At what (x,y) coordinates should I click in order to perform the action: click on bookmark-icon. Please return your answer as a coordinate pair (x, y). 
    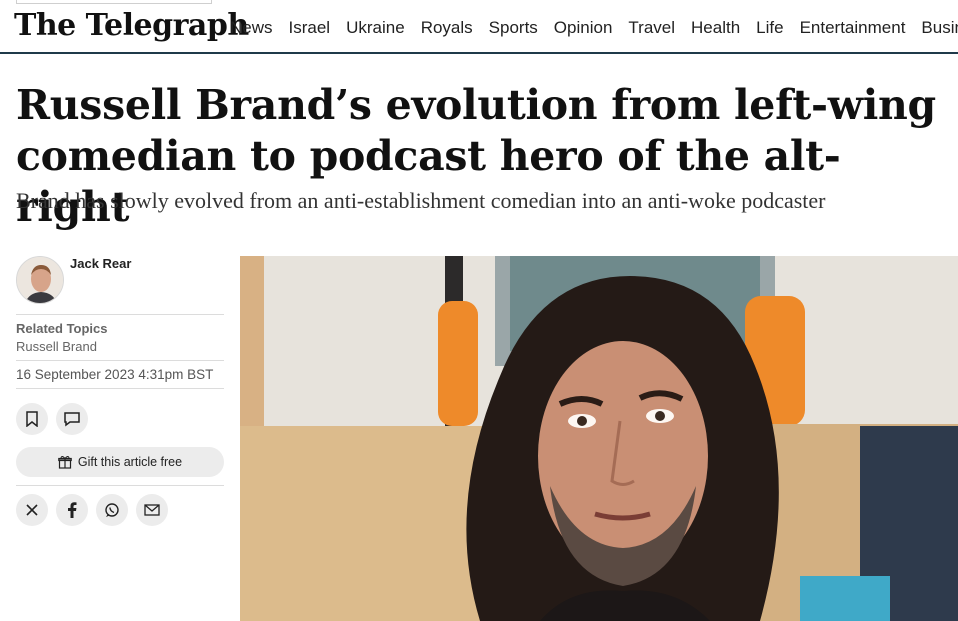
    Looking at the image, I should click on (32, 419).